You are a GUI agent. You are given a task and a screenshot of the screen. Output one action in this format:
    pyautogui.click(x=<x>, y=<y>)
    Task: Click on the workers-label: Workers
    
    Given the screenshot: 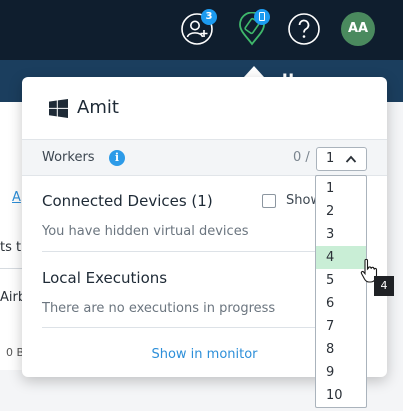 What is the action you would take?
    pyautogui.click(x=68, y=157)
    